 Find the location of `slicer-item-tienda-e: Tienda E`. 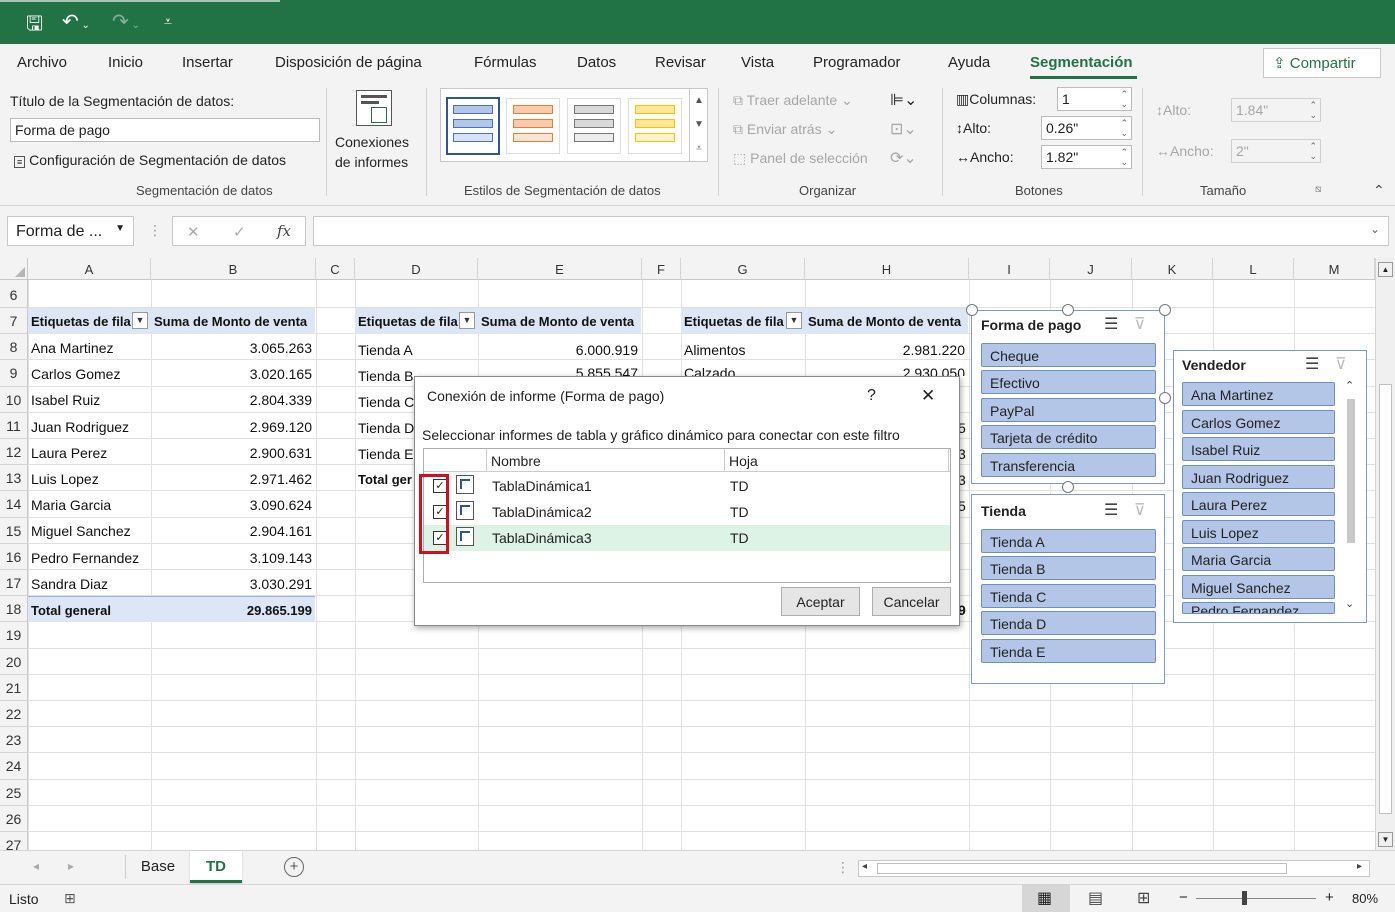

slicer-item-tienda-e: Tienda E is located at coordinates (1068, 651).